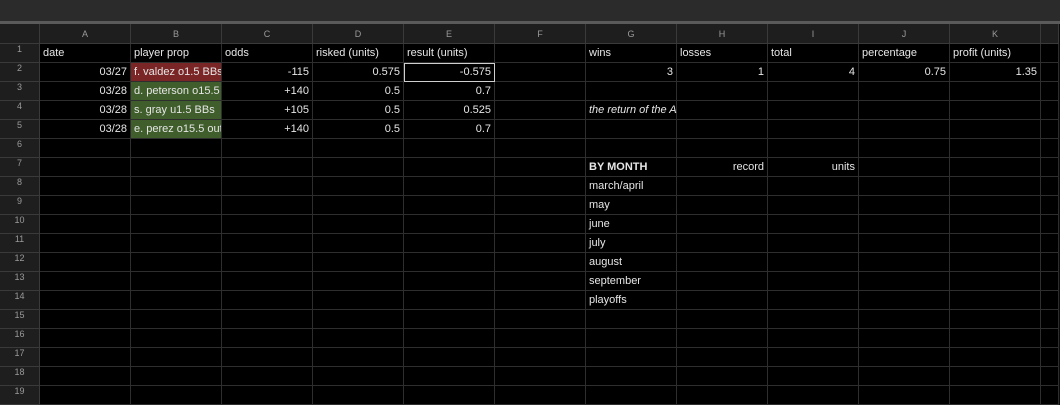 The height and width of the screenshot is (405, 1060). Describe the element at coordinates (20, 91) in the screenshot. I see `row-header-3: 3` at that location.